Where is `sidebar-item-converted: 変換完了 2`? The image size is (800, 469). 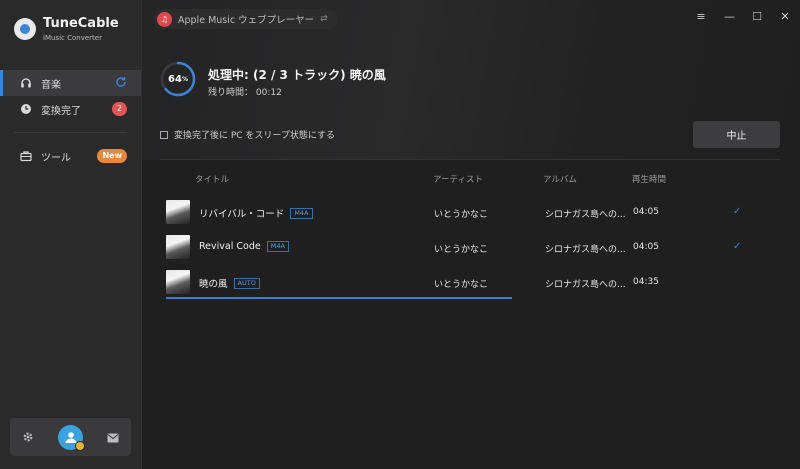
sidebar-item-converted: 変換完了 2 is located at coordinates (70, 109).